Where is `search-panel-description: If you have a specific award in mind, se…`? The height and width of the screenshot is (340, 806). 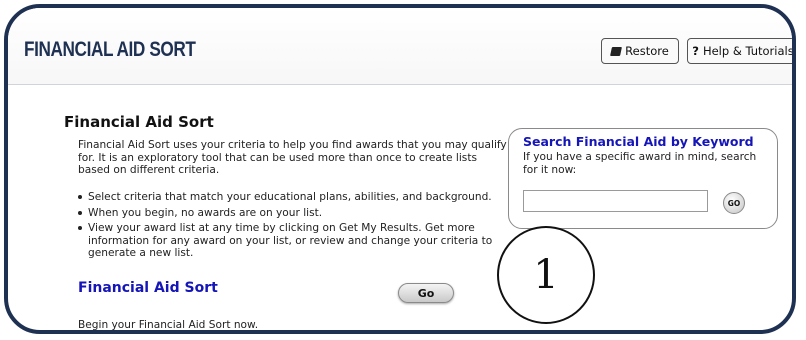 search-panel-description: If you have a specific award in mind, se… is located at coordinates (640, 163).